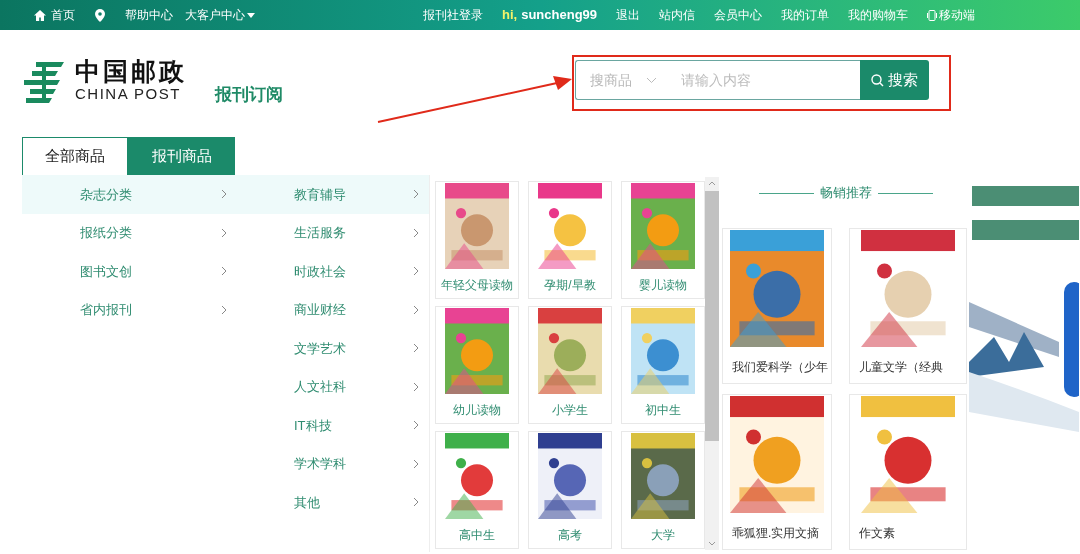  Describe the element at coordinates (845, 193) in the screenshot. I see `section-title: 畅销推荐` at that location.